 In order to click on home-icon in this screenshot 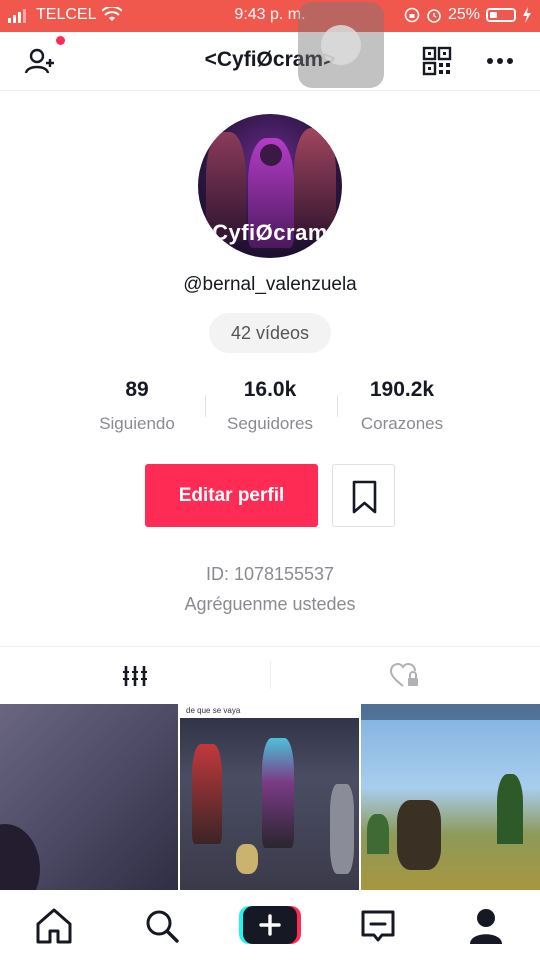, I will do `click(54, 926)`.